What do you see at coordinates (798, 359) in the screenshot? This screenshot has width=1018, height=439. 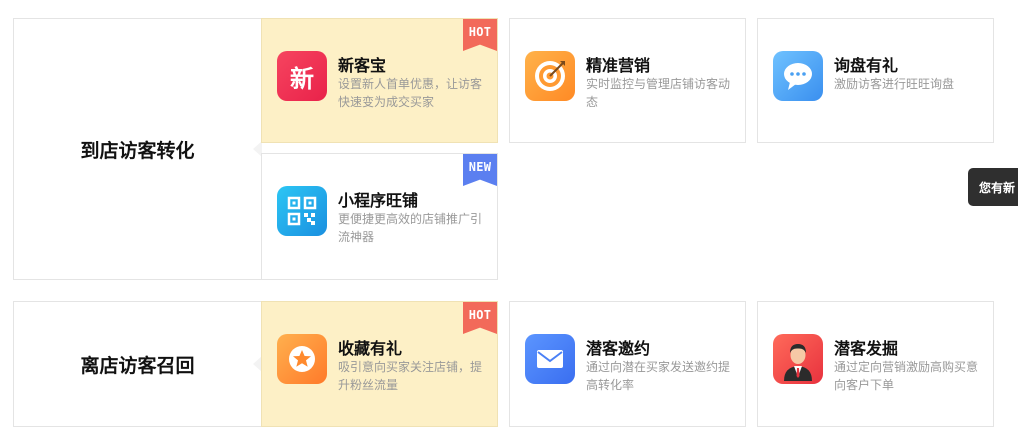 I see `person-icon` at bounding box center [798, 359].